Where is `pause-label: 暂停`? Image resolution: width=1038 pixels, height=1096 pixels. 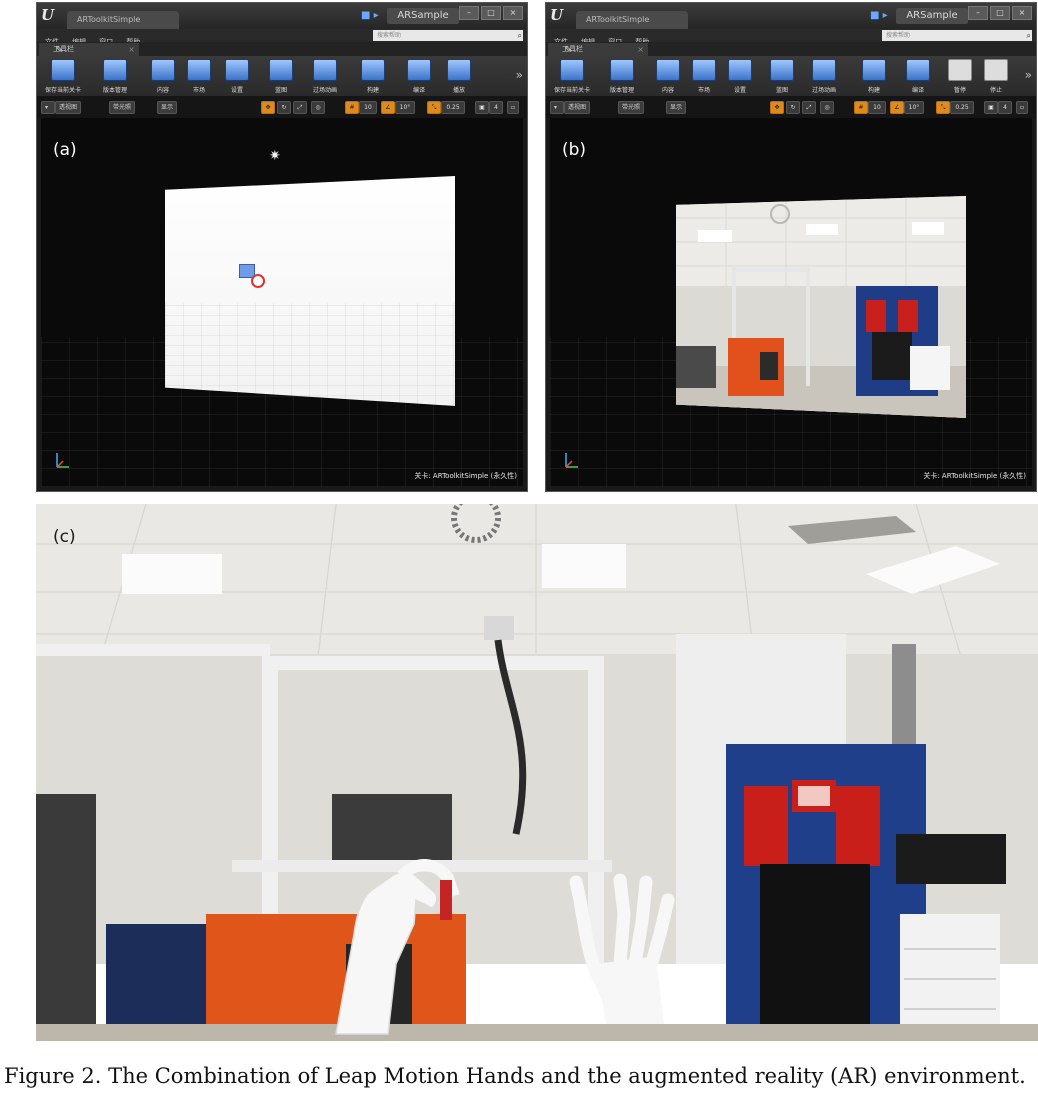
pause-label: 暂停 is located at coordinates (959, 90).